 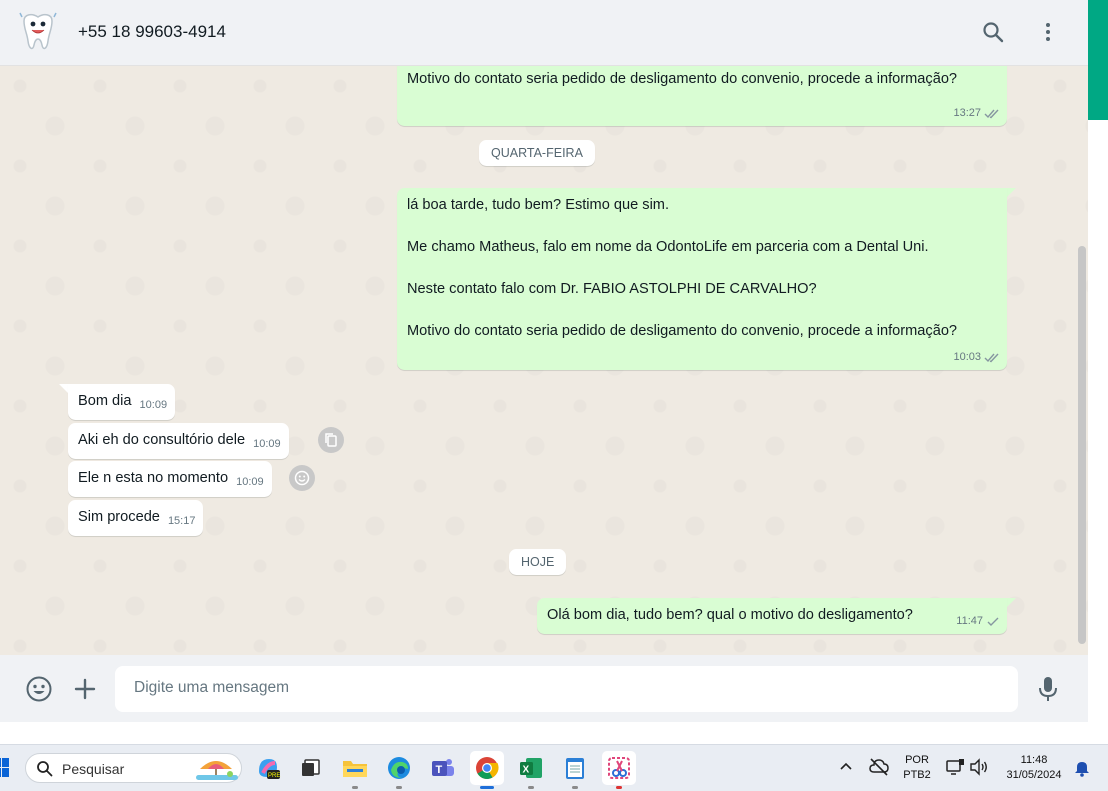 What do you see at coordinates (1082, 445) in the screenshot?
I see `scrollbar-thumb` at bounding box center [1082, 445].